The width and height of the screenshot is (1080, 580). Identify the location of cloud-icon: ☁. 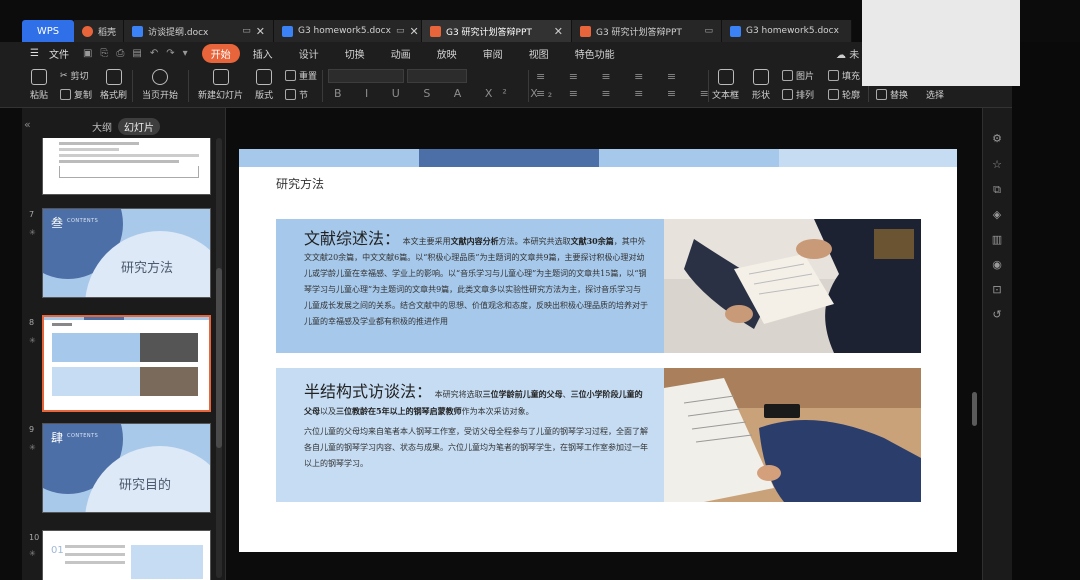
(843, 55).